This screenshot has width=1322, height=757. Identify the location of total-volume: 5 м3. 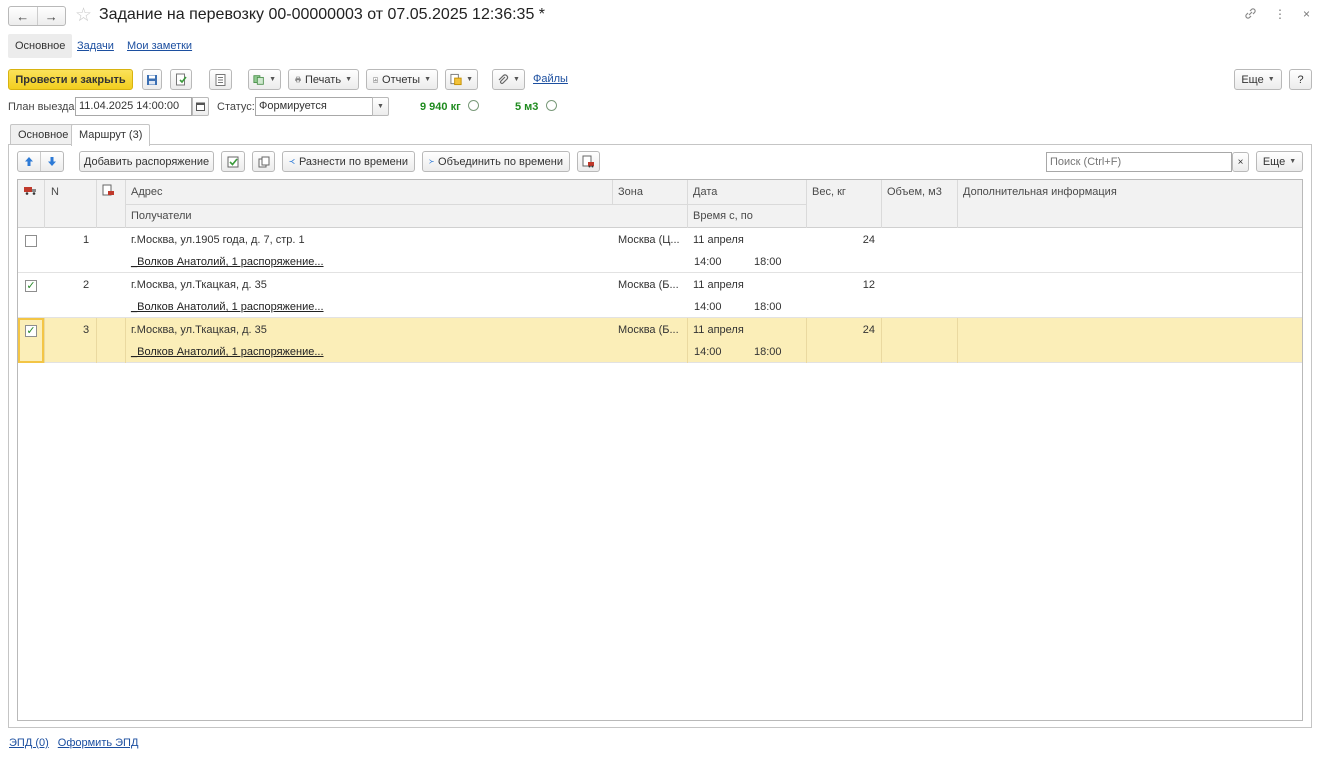
(527, 107).